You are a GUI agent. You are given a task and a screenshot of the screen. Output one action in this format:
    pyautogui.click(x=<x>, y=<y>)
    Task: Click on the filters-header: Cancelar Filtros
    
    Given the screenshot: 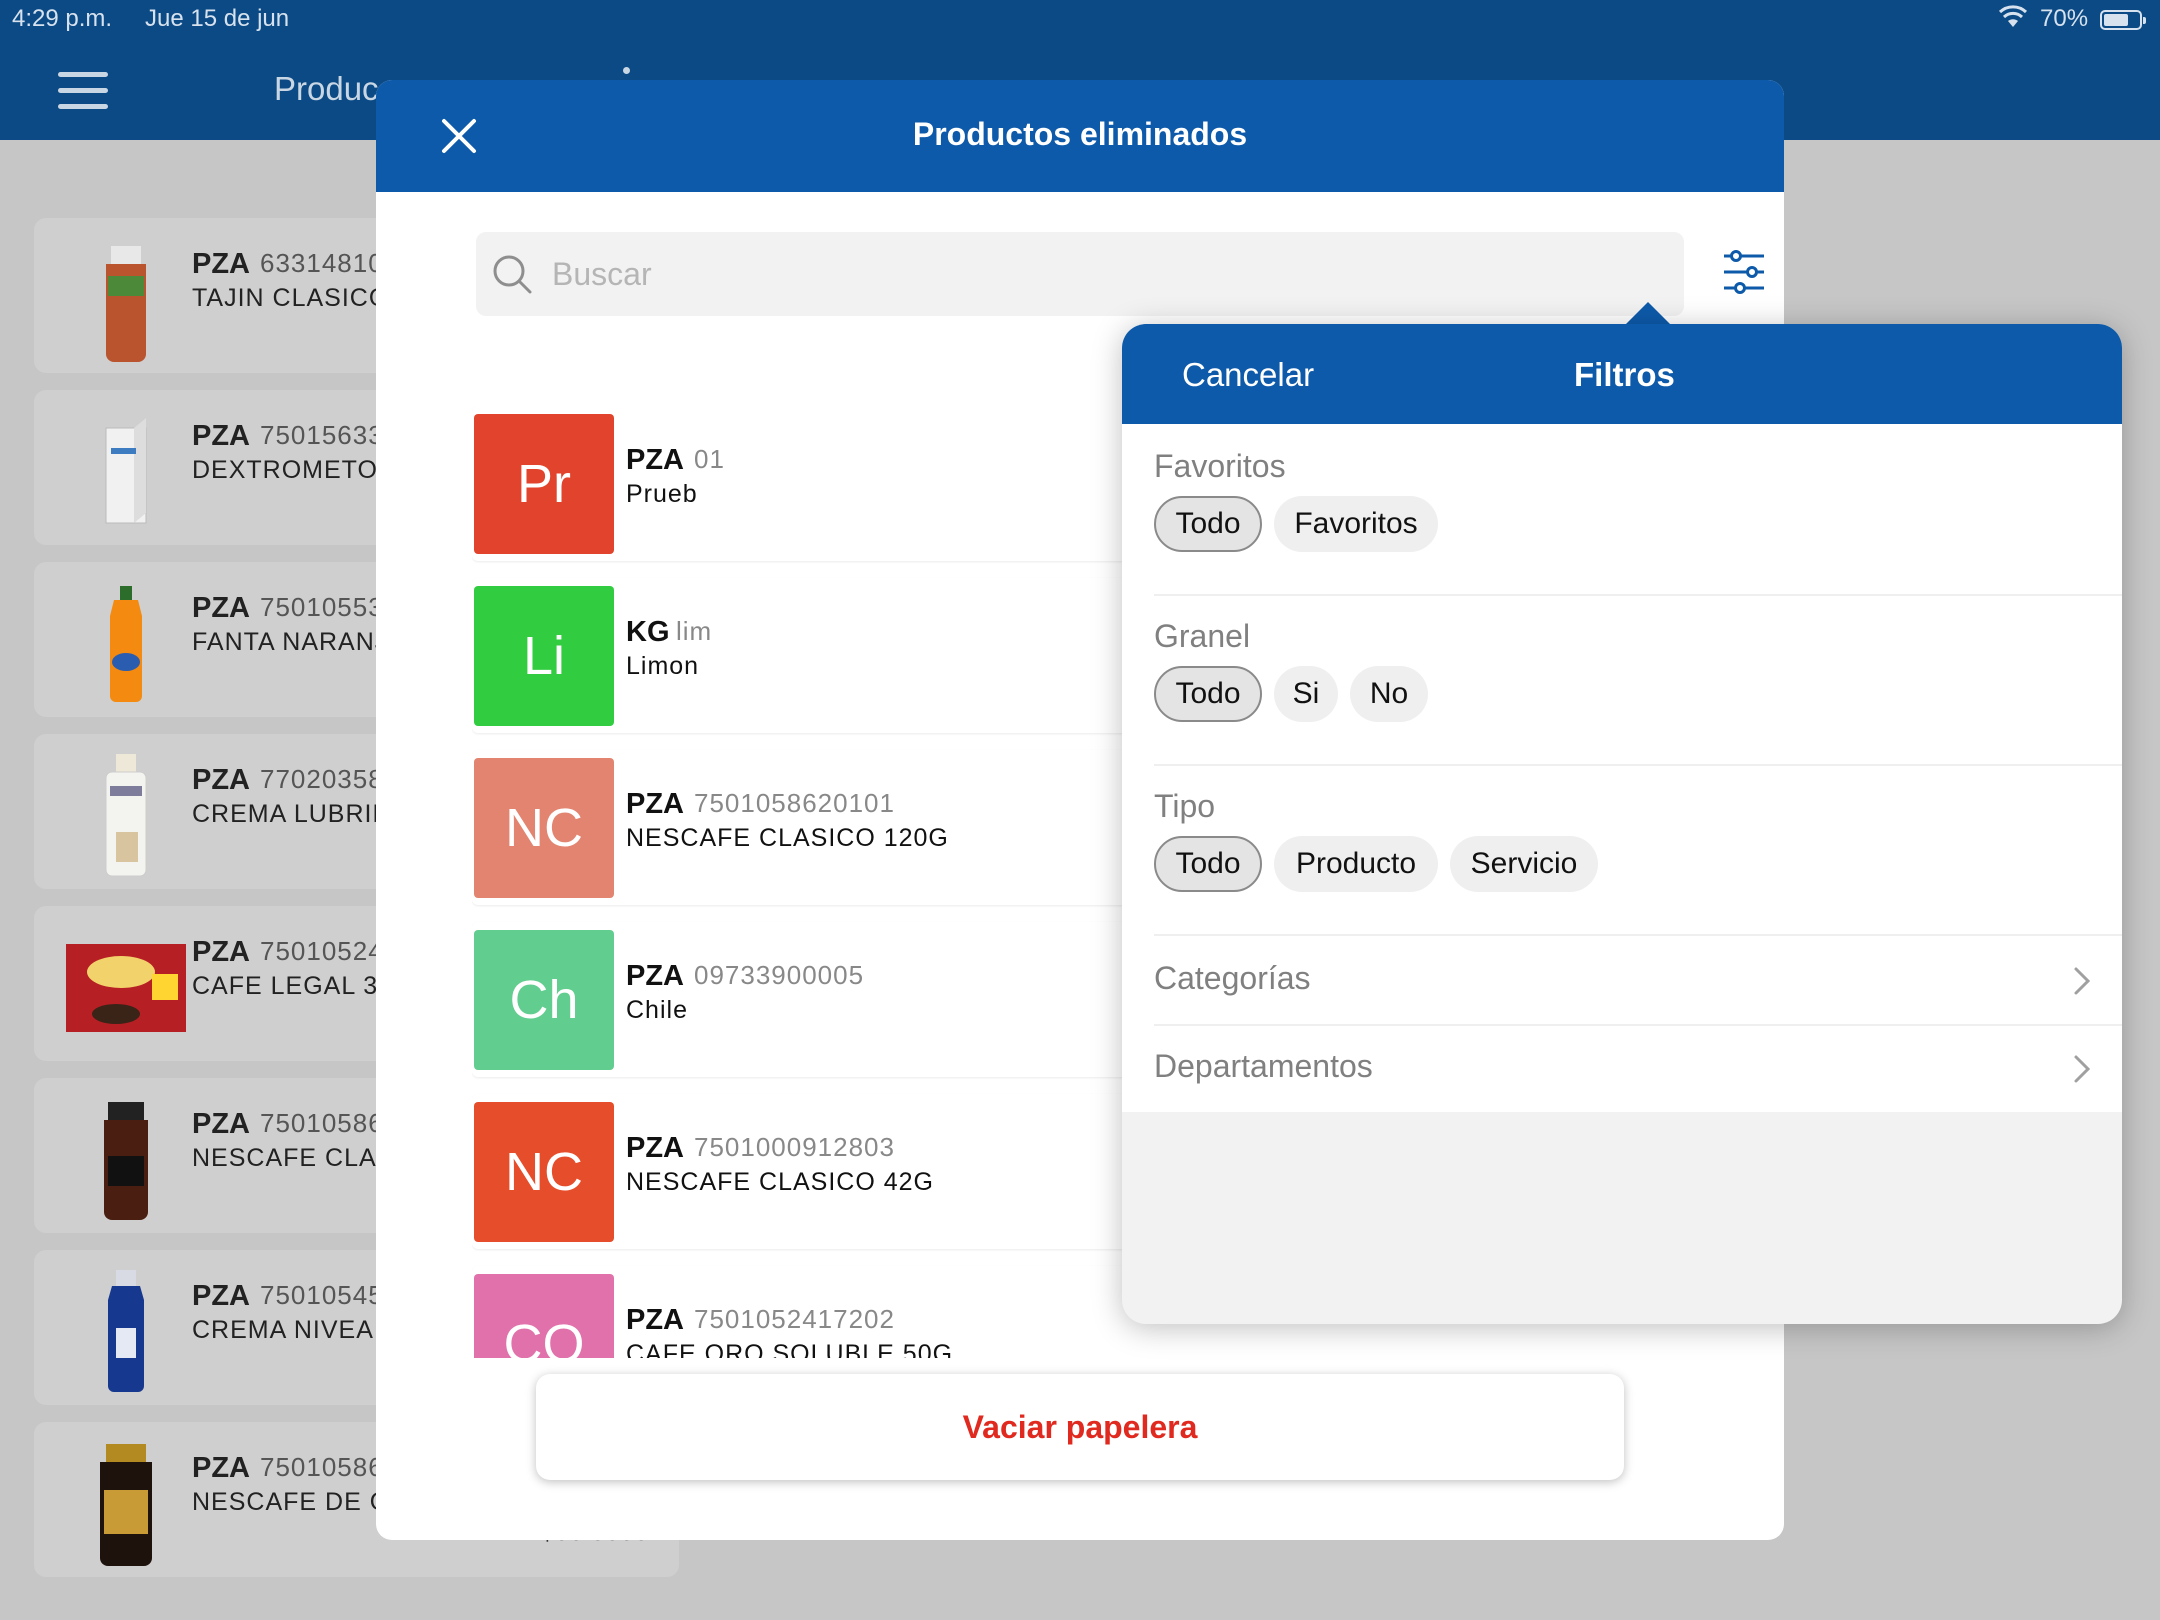 What is the action you would take?
    pyautogui.click(x=1622, y=374)
    